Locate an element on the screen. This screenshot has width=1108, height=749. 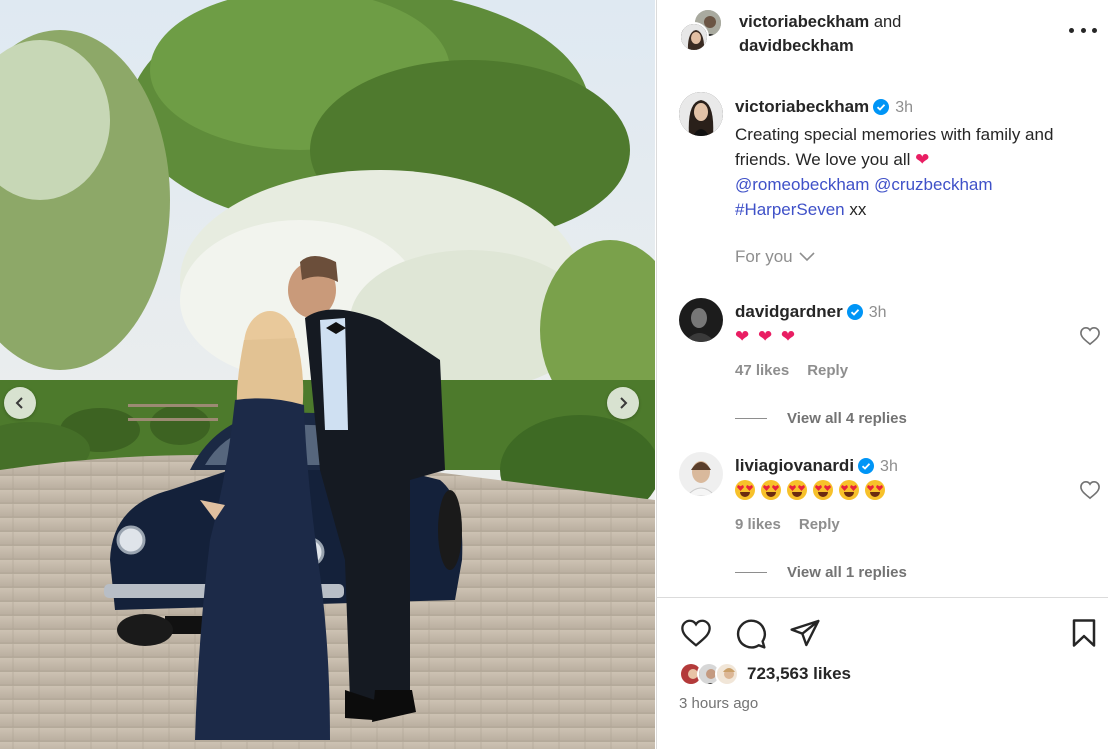
chevron-down-icon is located at coordinates (807, 257).